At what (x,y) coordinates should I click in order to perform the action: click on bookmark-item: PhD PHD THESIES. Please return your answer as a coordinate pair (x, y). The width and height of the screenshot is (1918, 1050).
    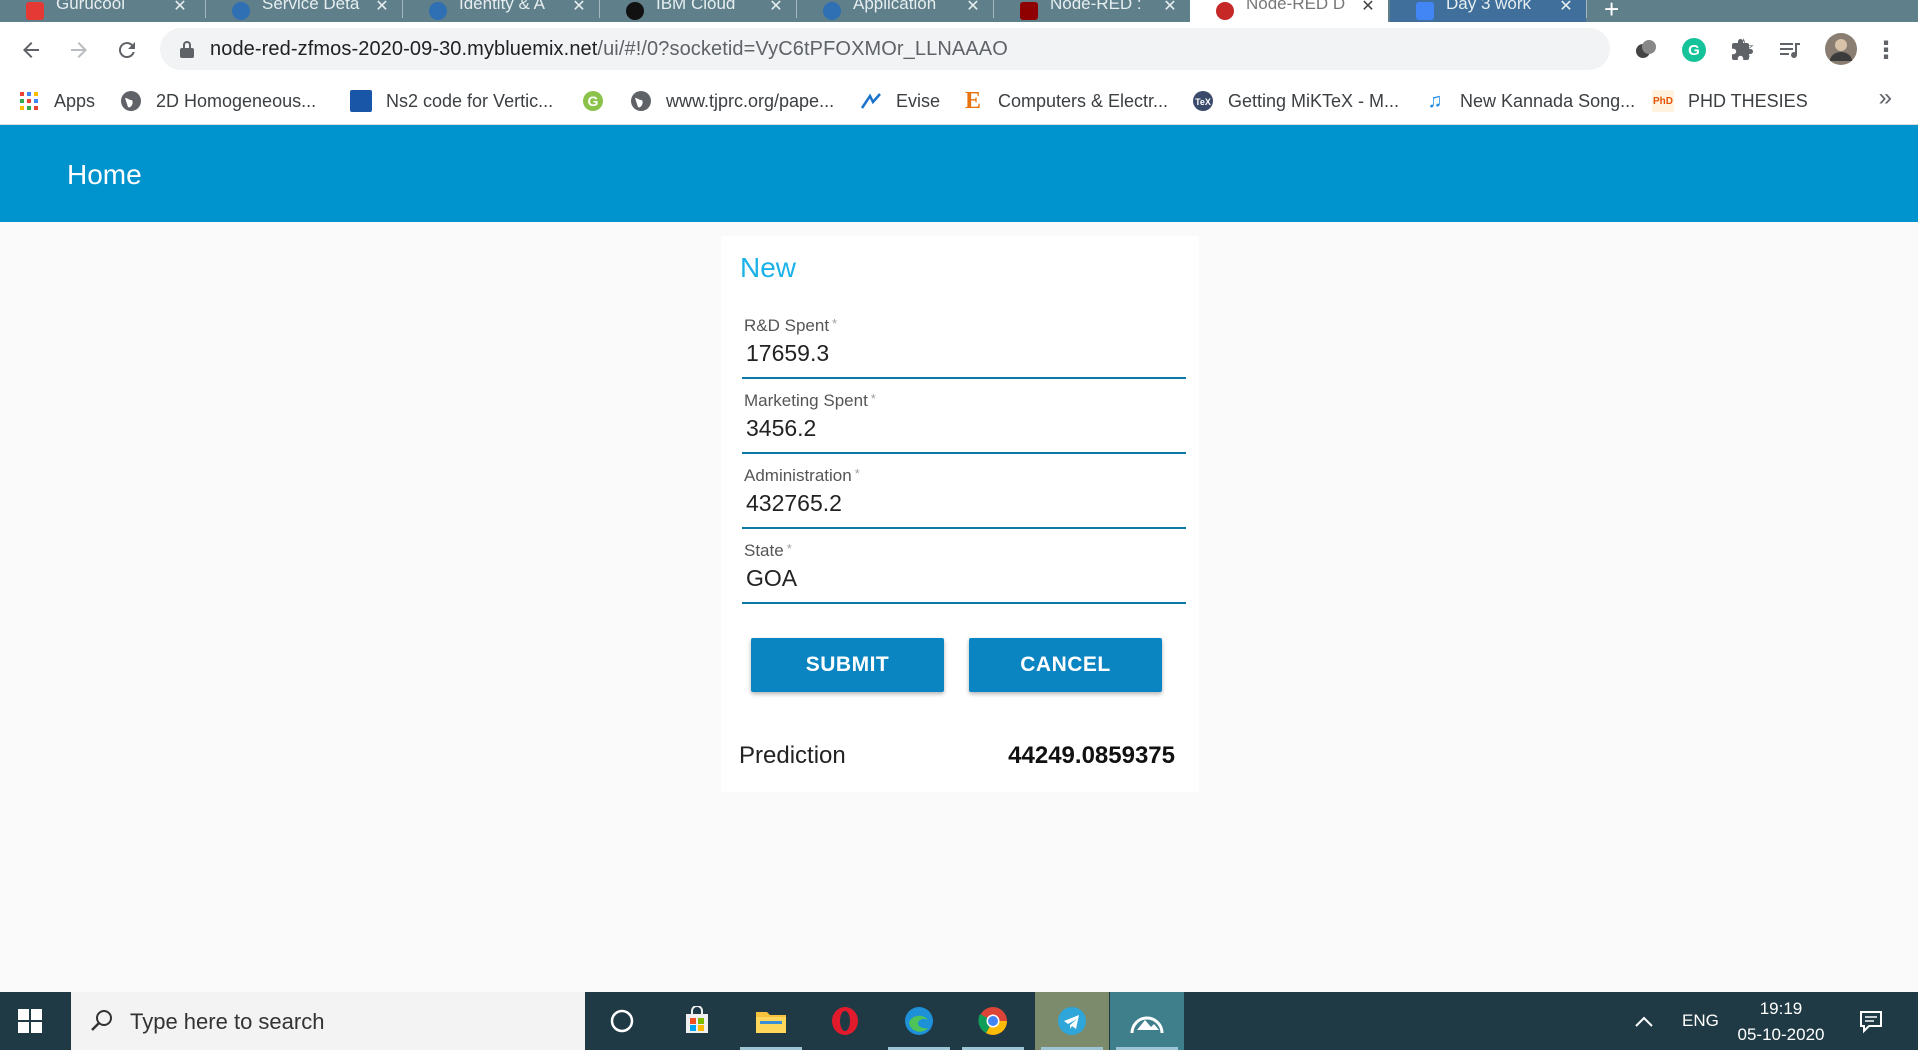
    Looking at the image, I should click on (1730, 101).